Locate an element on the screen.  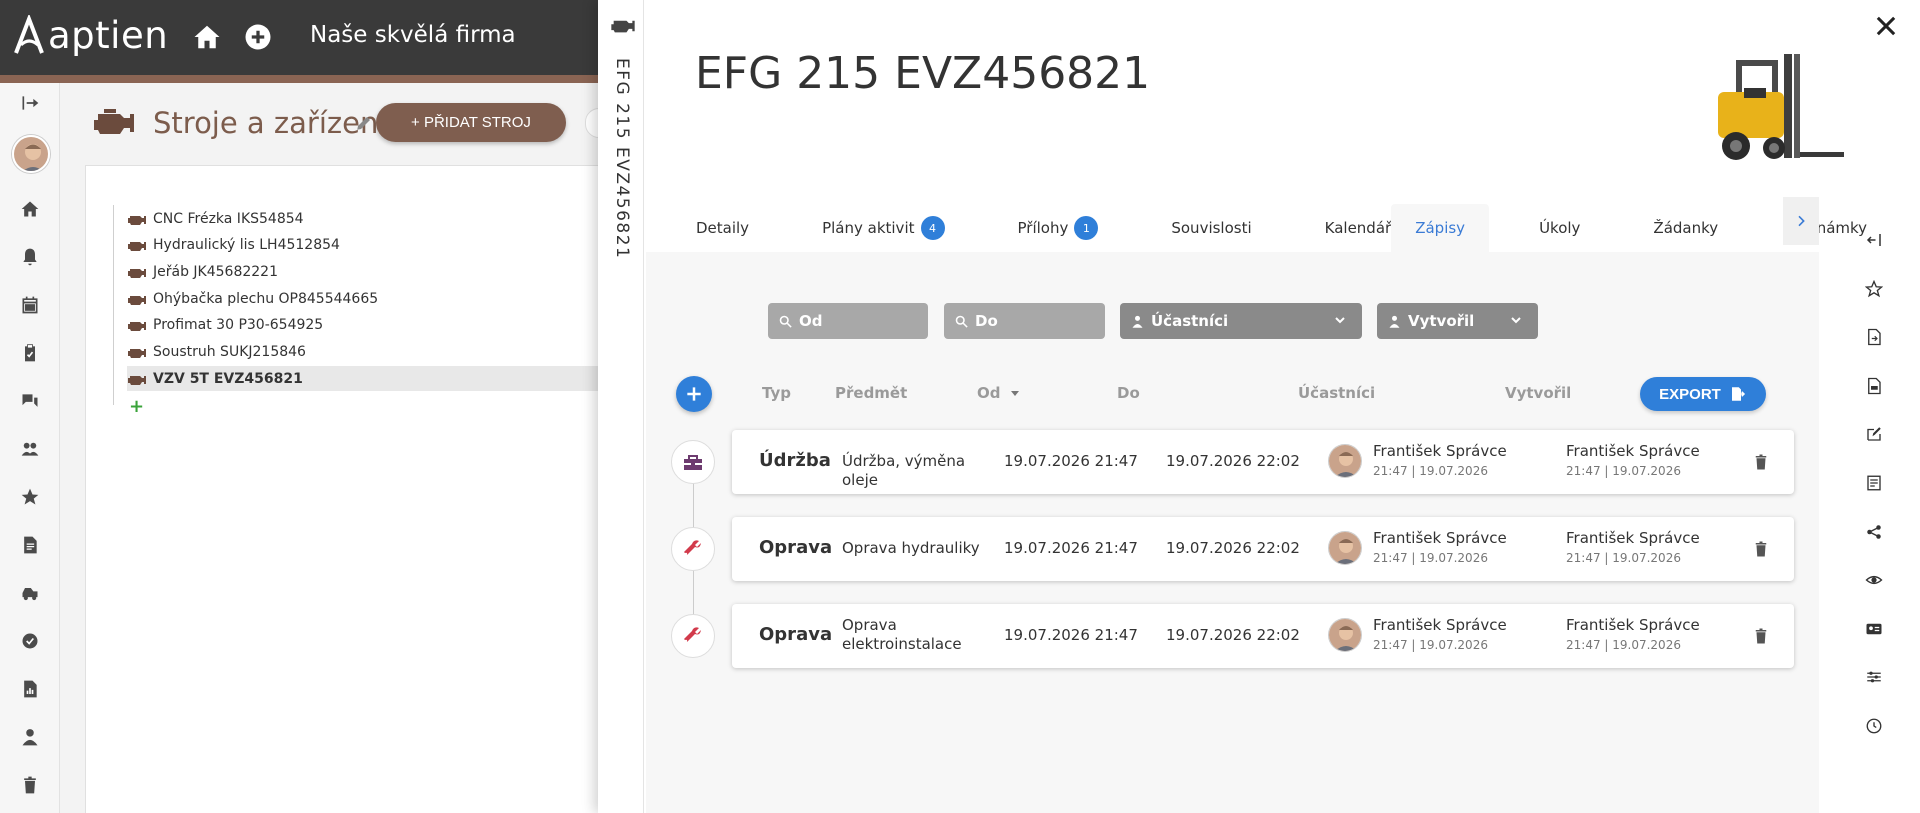
tree-item-label: Hydraulický lis LH4512854 is located at coordinates (246, 245).